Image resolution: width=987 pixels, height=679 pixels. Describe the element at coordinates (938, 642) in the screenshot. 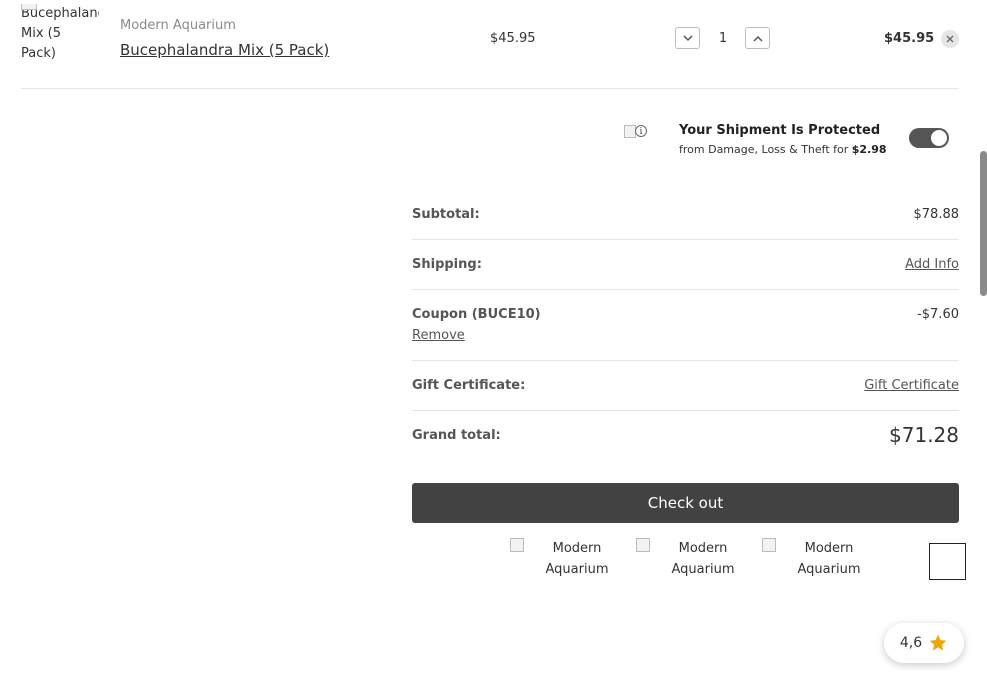

I see `star-icon` at that location.